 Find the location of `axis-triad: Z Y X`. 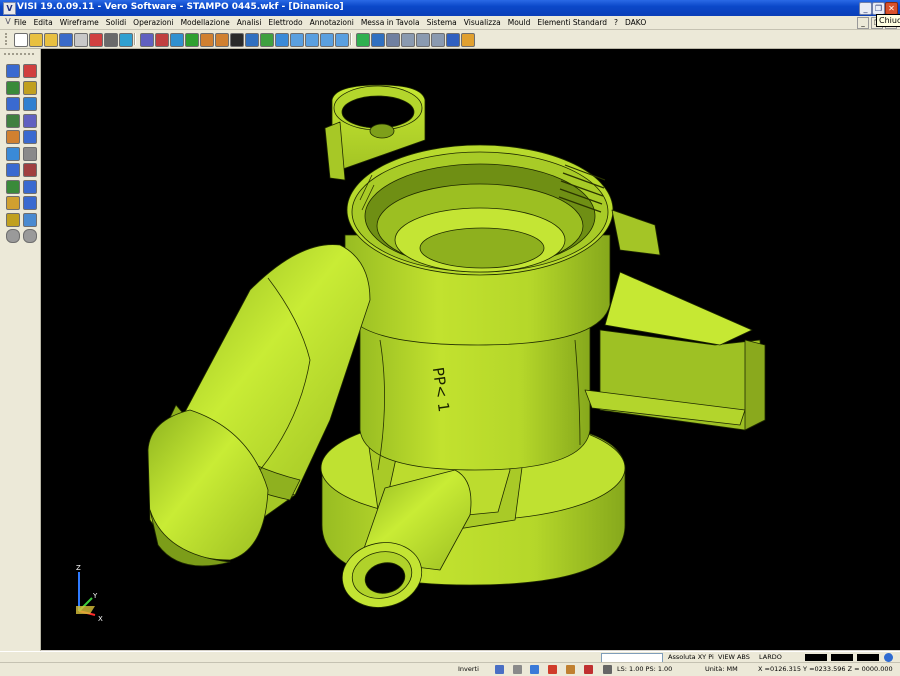

axis-triad: Z Y X is located at coordinates (89, 593).